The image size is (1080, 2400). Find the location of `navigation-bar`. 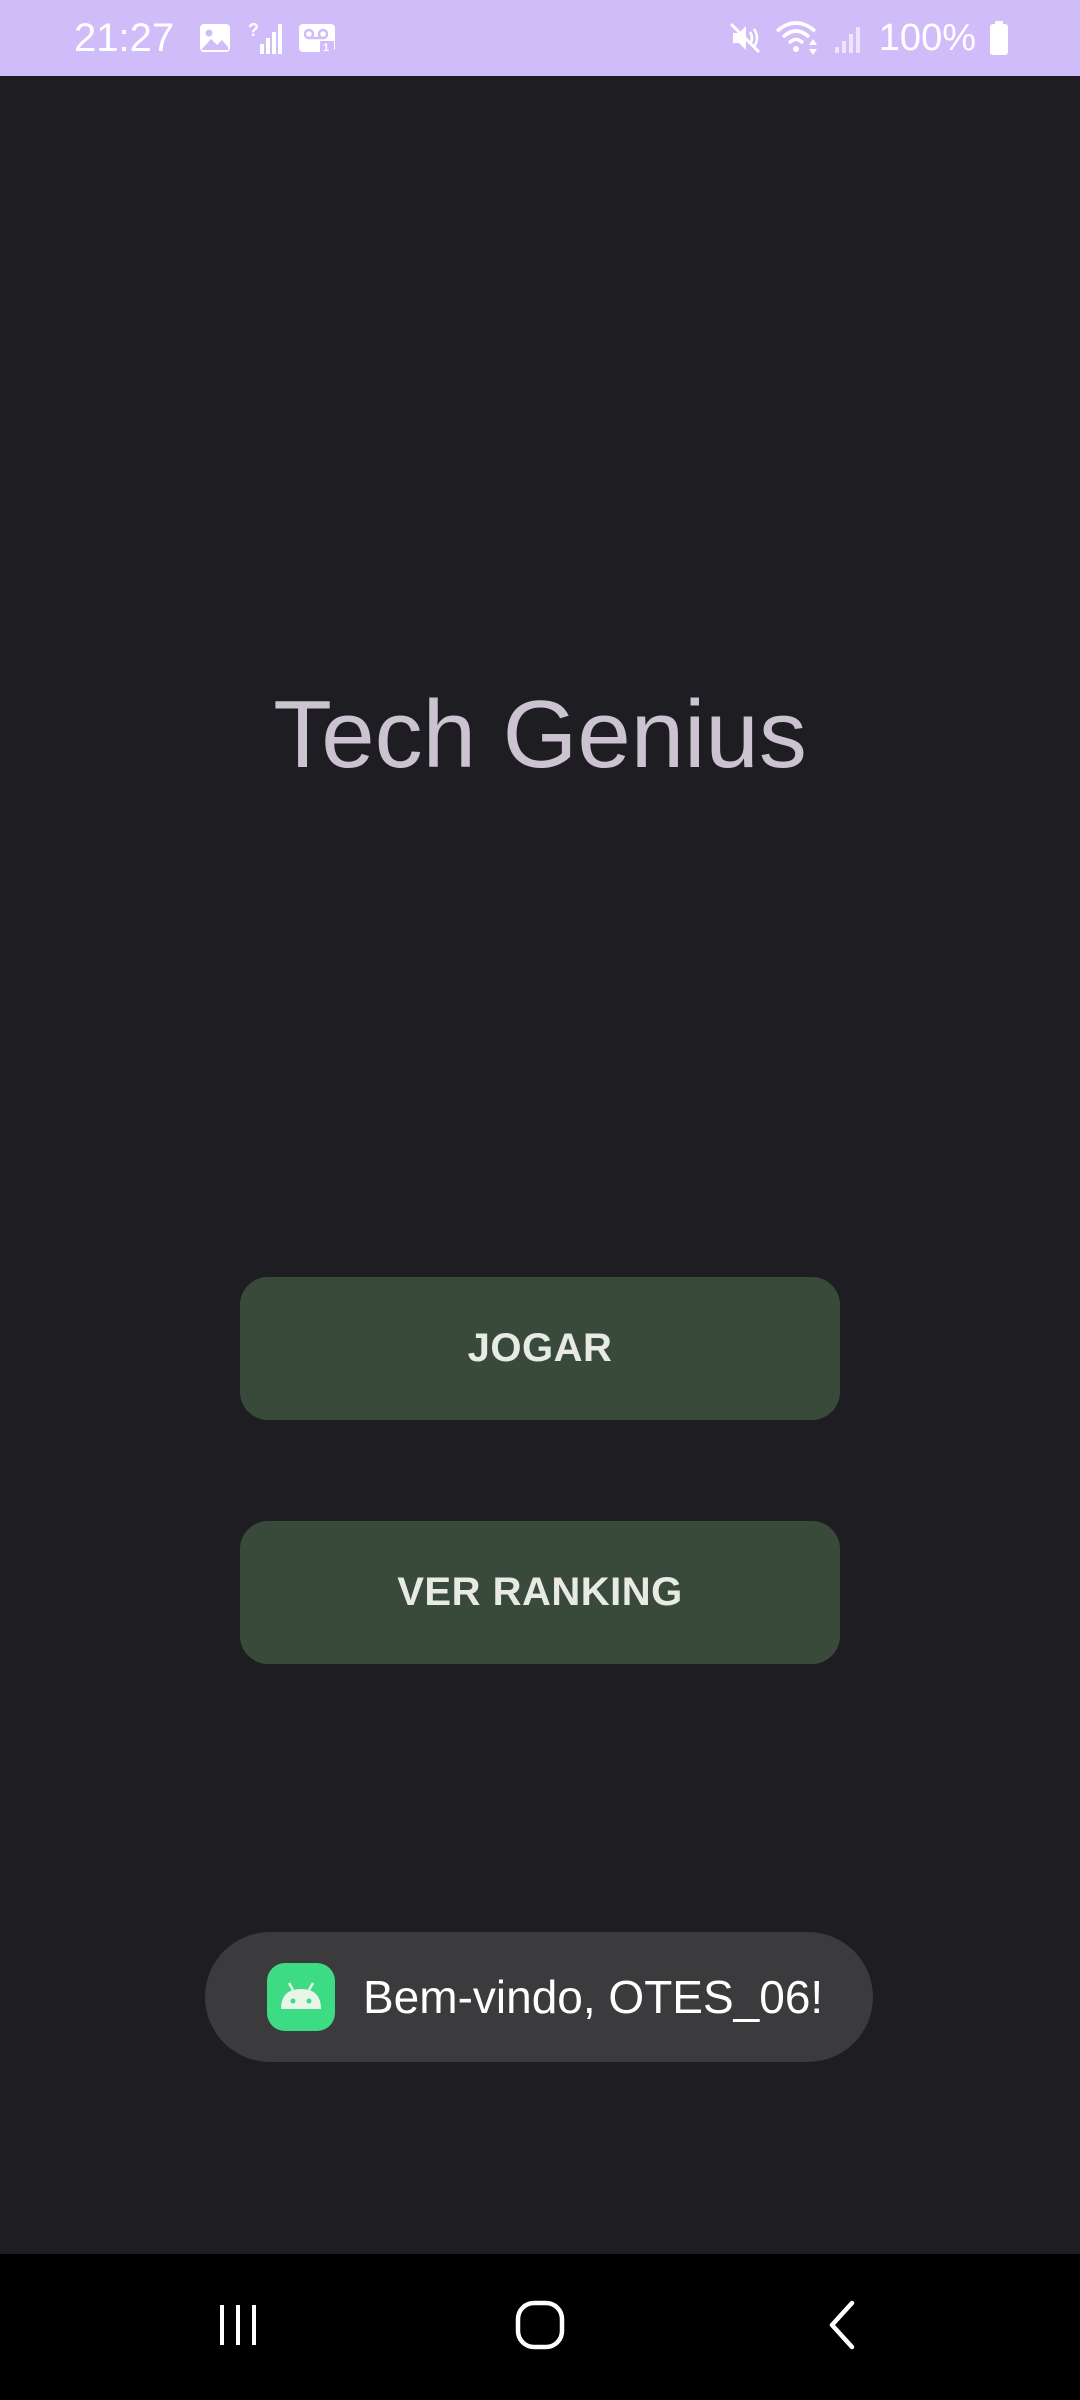

navigation-bar is located at coordinates (540, 2327).